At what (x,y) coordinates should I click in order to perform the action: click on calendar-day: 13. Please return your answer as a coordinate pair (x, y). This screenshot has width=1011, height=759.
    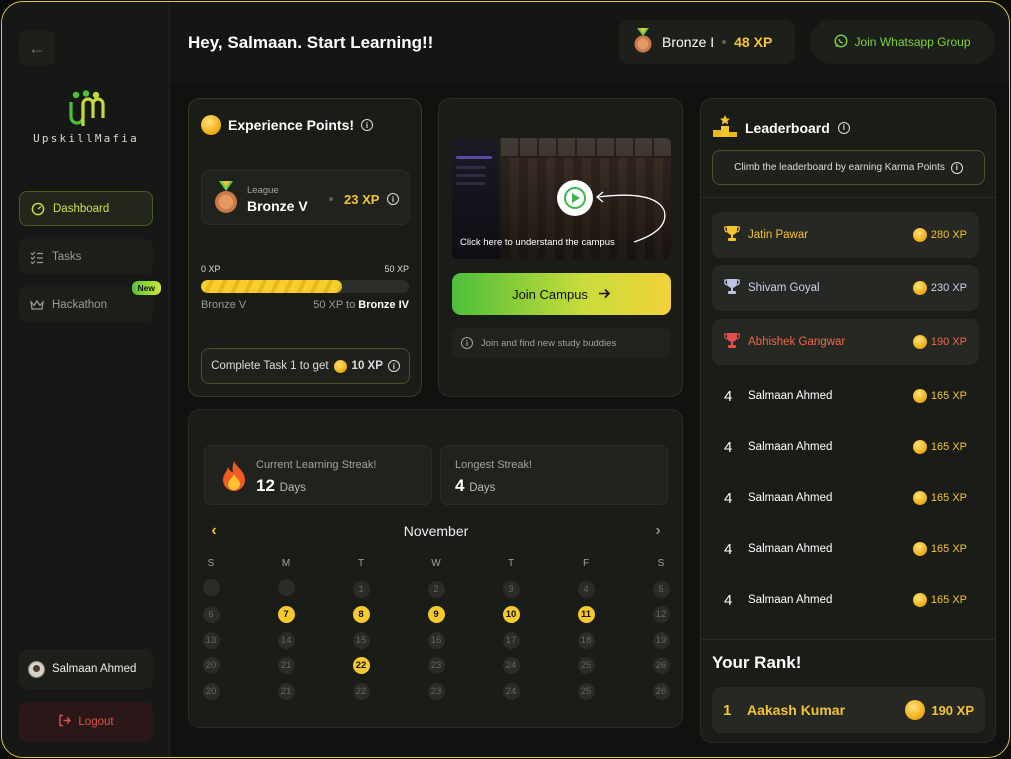
    Looking at the image, I should click on (211, 640).